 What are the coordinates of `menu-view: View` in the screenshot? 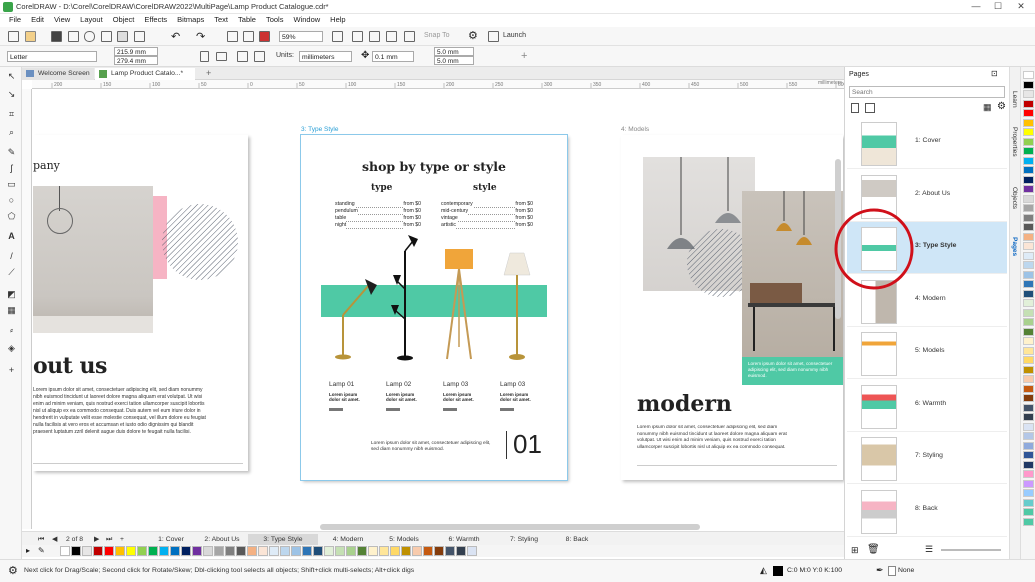 It's located at (62, 19).